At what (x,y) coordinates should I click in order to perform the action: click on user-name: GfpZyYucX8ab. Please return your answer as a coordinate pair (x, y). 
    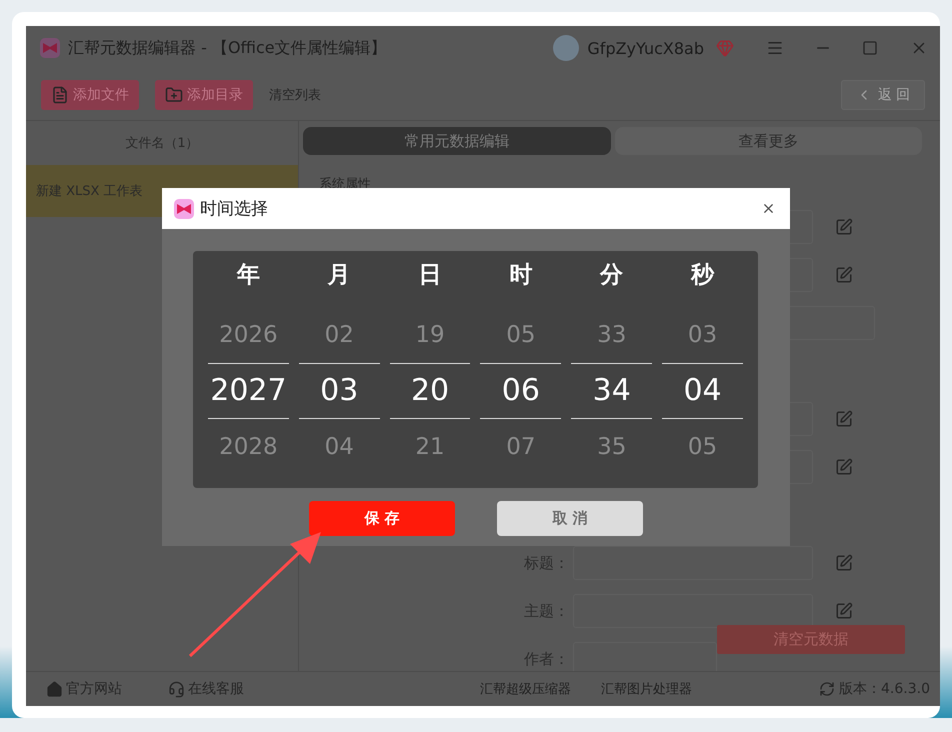
    Looking at the image, I should click on (645, 48).